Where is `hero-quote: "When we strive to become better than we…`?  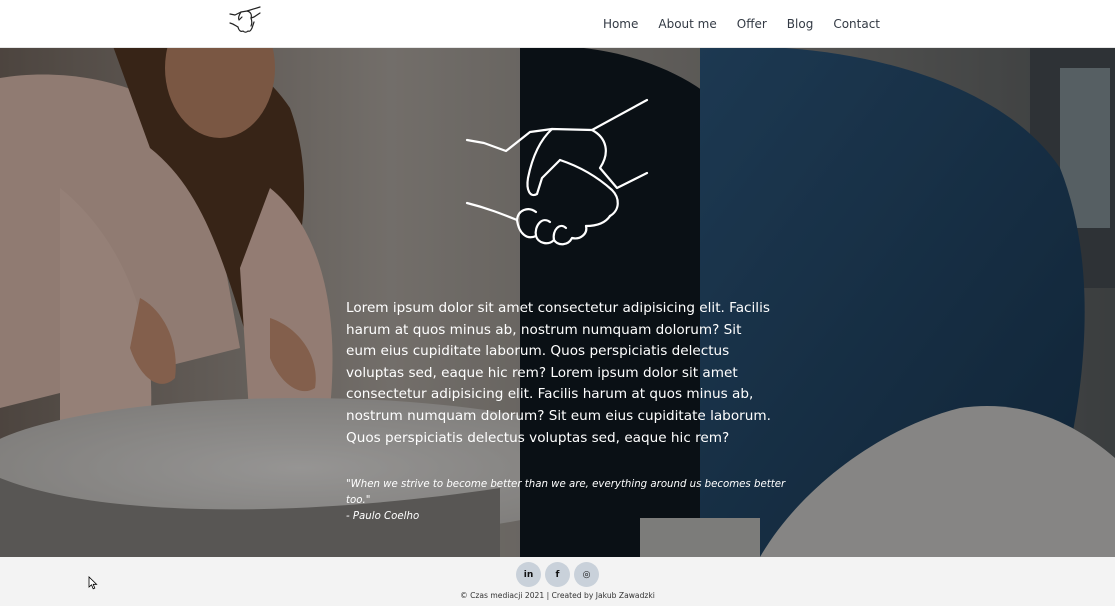
hero-quote: "When we strive to become better than we… is located at coordinates (566, 501).